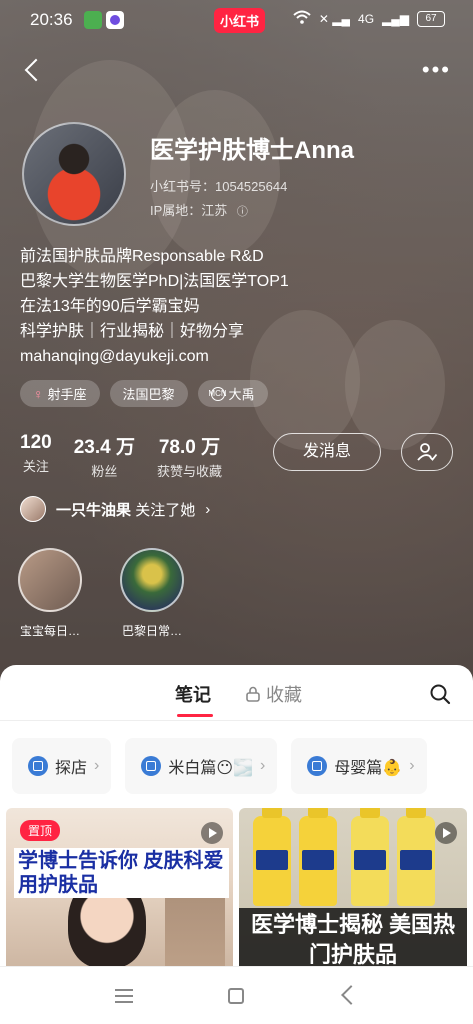 This screenshot has width=473, height=1024. What do you see at coordinates (440, 694) in the screenshot?
I see `search-icon` at bounding box center [440, 694].